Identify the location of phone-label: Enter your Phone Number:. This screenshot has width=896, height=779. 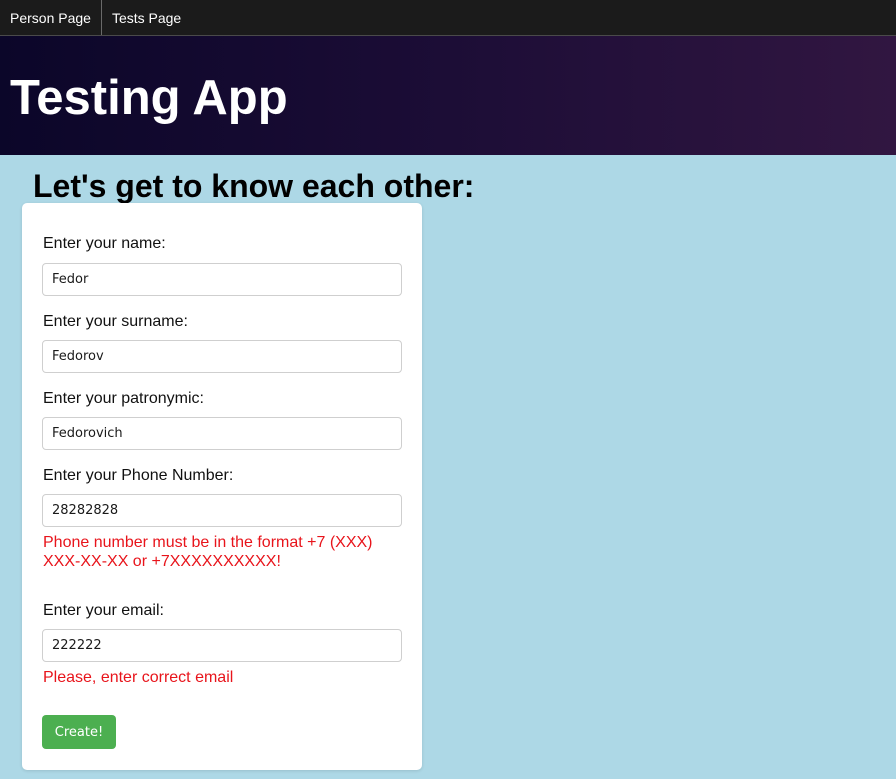
(138, 475).